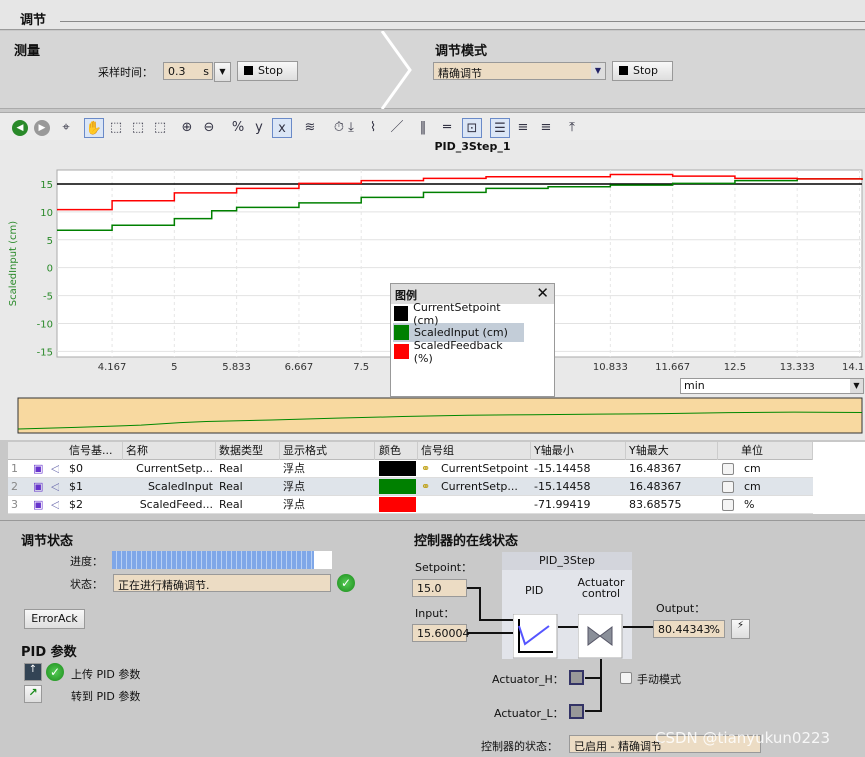 The image size is (865, 757). What do you see at coordinates (672, 451) in the screenshot?
I see `column-header: Y轴最大` at bounding box center [672, 451].